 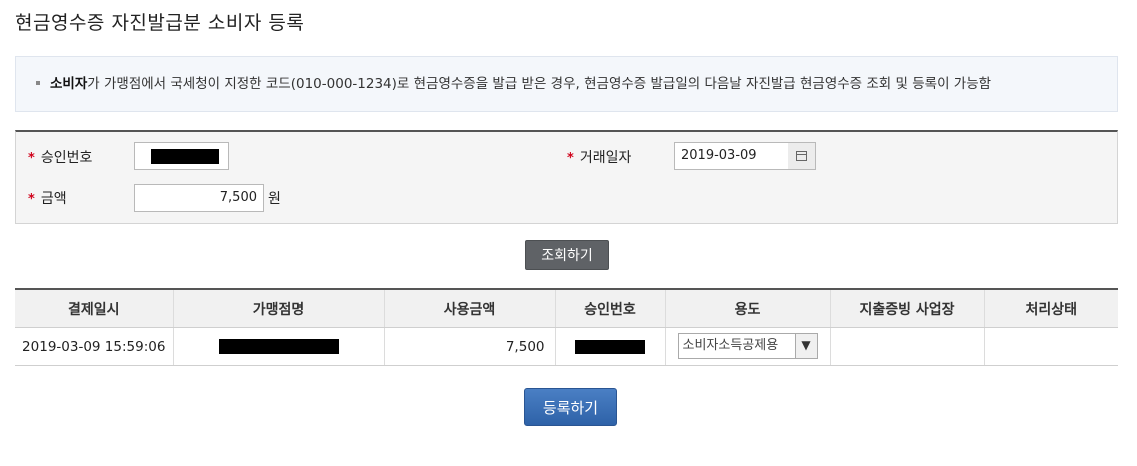 What do you see at coordinates (199, 198) in the screenshot?
I see `amount-input: 7,500` at bounding box center [199, 198].